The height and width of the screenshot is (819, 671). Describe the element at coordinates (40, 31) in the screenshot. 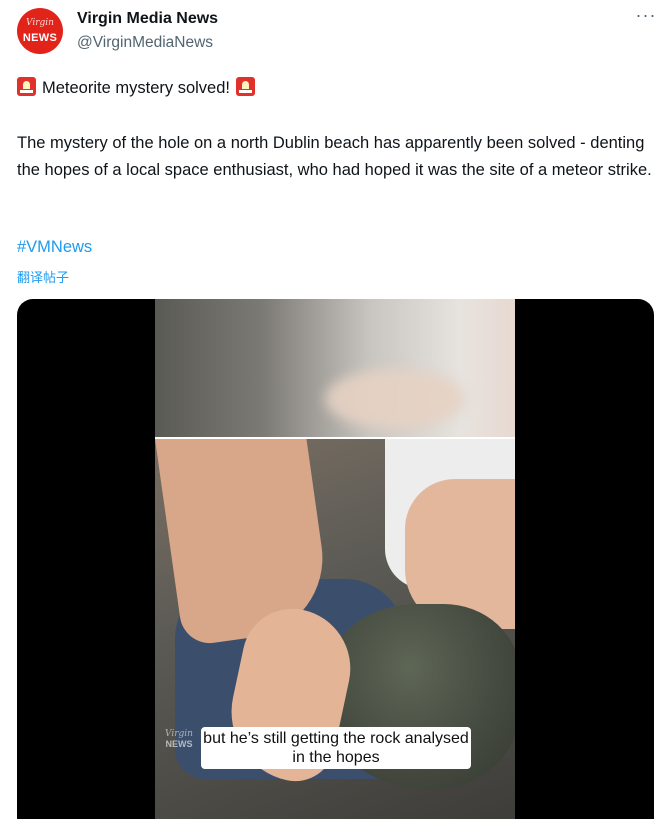

I see `avatar: Virgin NEWS` at that location.